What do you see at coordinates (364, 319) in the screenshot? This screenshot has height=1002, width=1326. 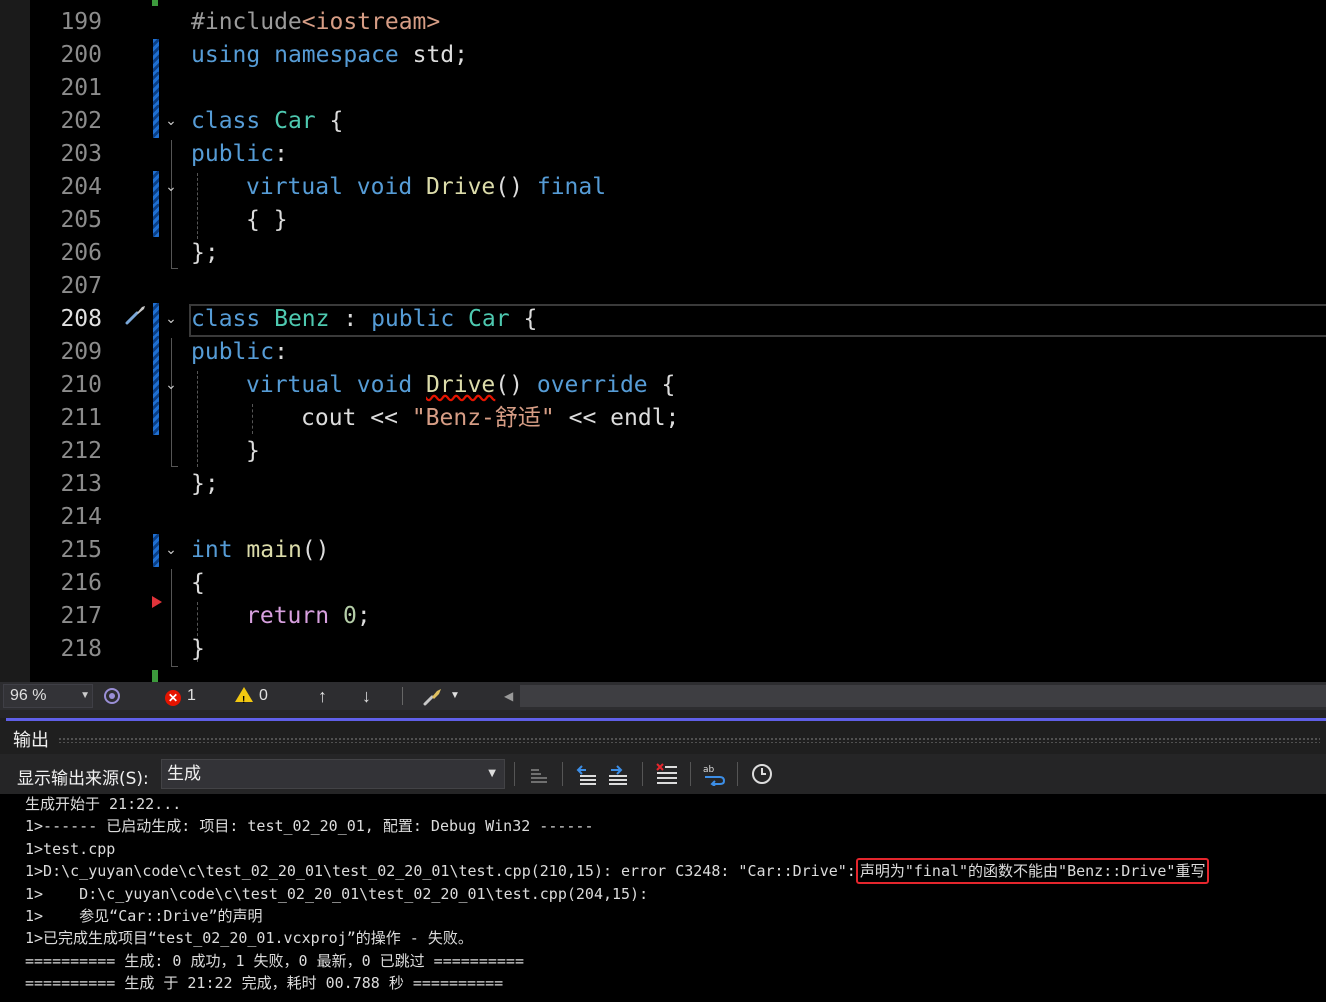 I see `code-text: class Benz : public Car {` at bounding box center [364, 319].